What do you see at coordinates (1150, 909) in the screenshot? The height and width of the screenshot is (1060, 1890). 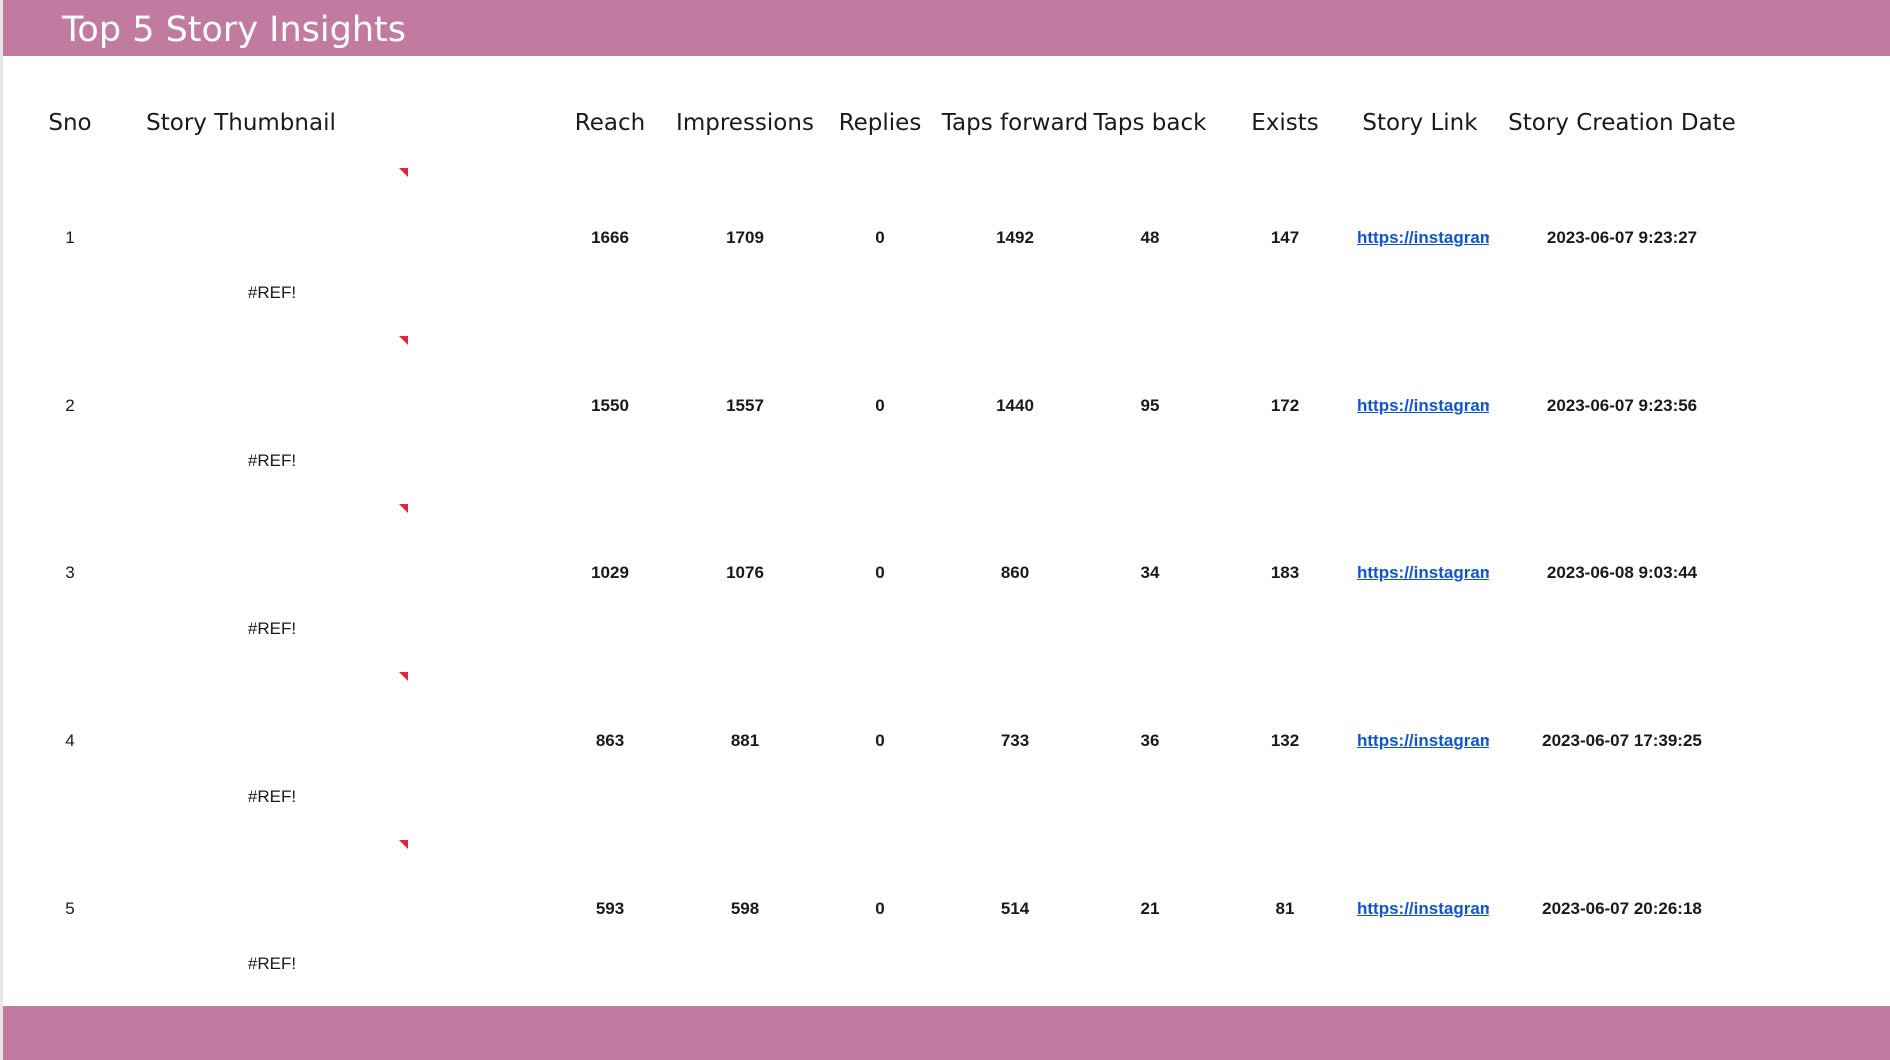 I see `row-taps-back: 21` at bounding box center [1150, 909].